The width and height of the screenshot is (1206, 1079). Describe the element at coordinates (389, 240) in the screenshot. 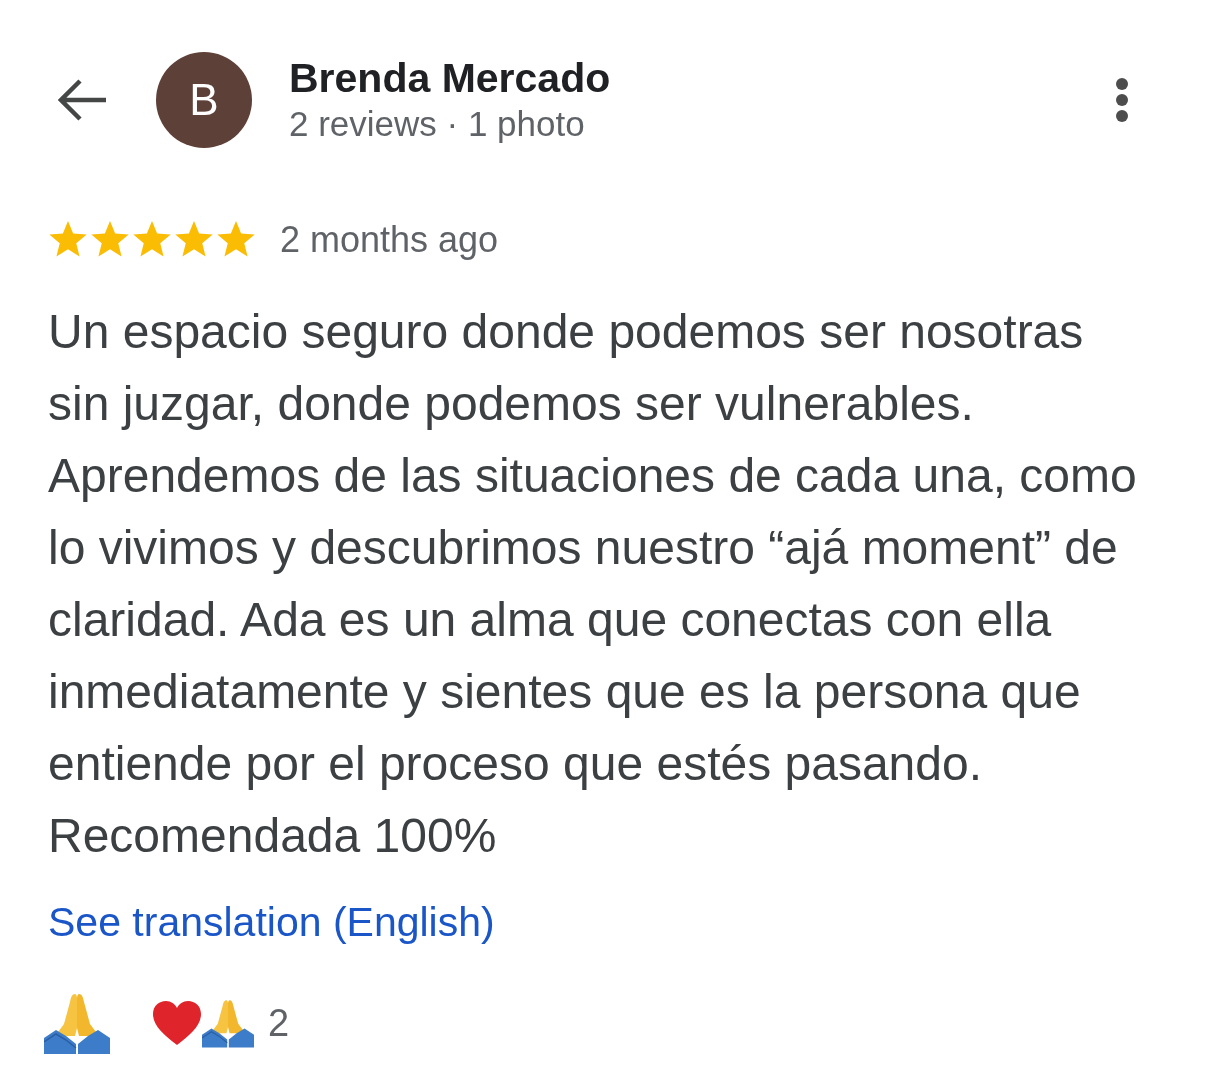

I see `review-time: 2 months ago` at that location.